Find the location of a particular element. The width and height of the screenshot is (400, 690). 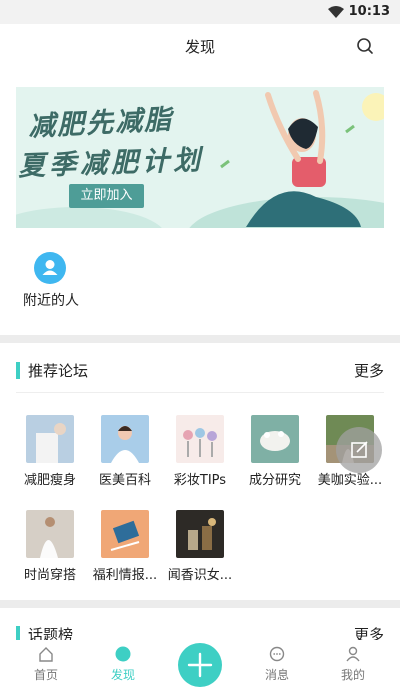

nearby-people-entry: 附近的人 is located at coordinates (51, 280).